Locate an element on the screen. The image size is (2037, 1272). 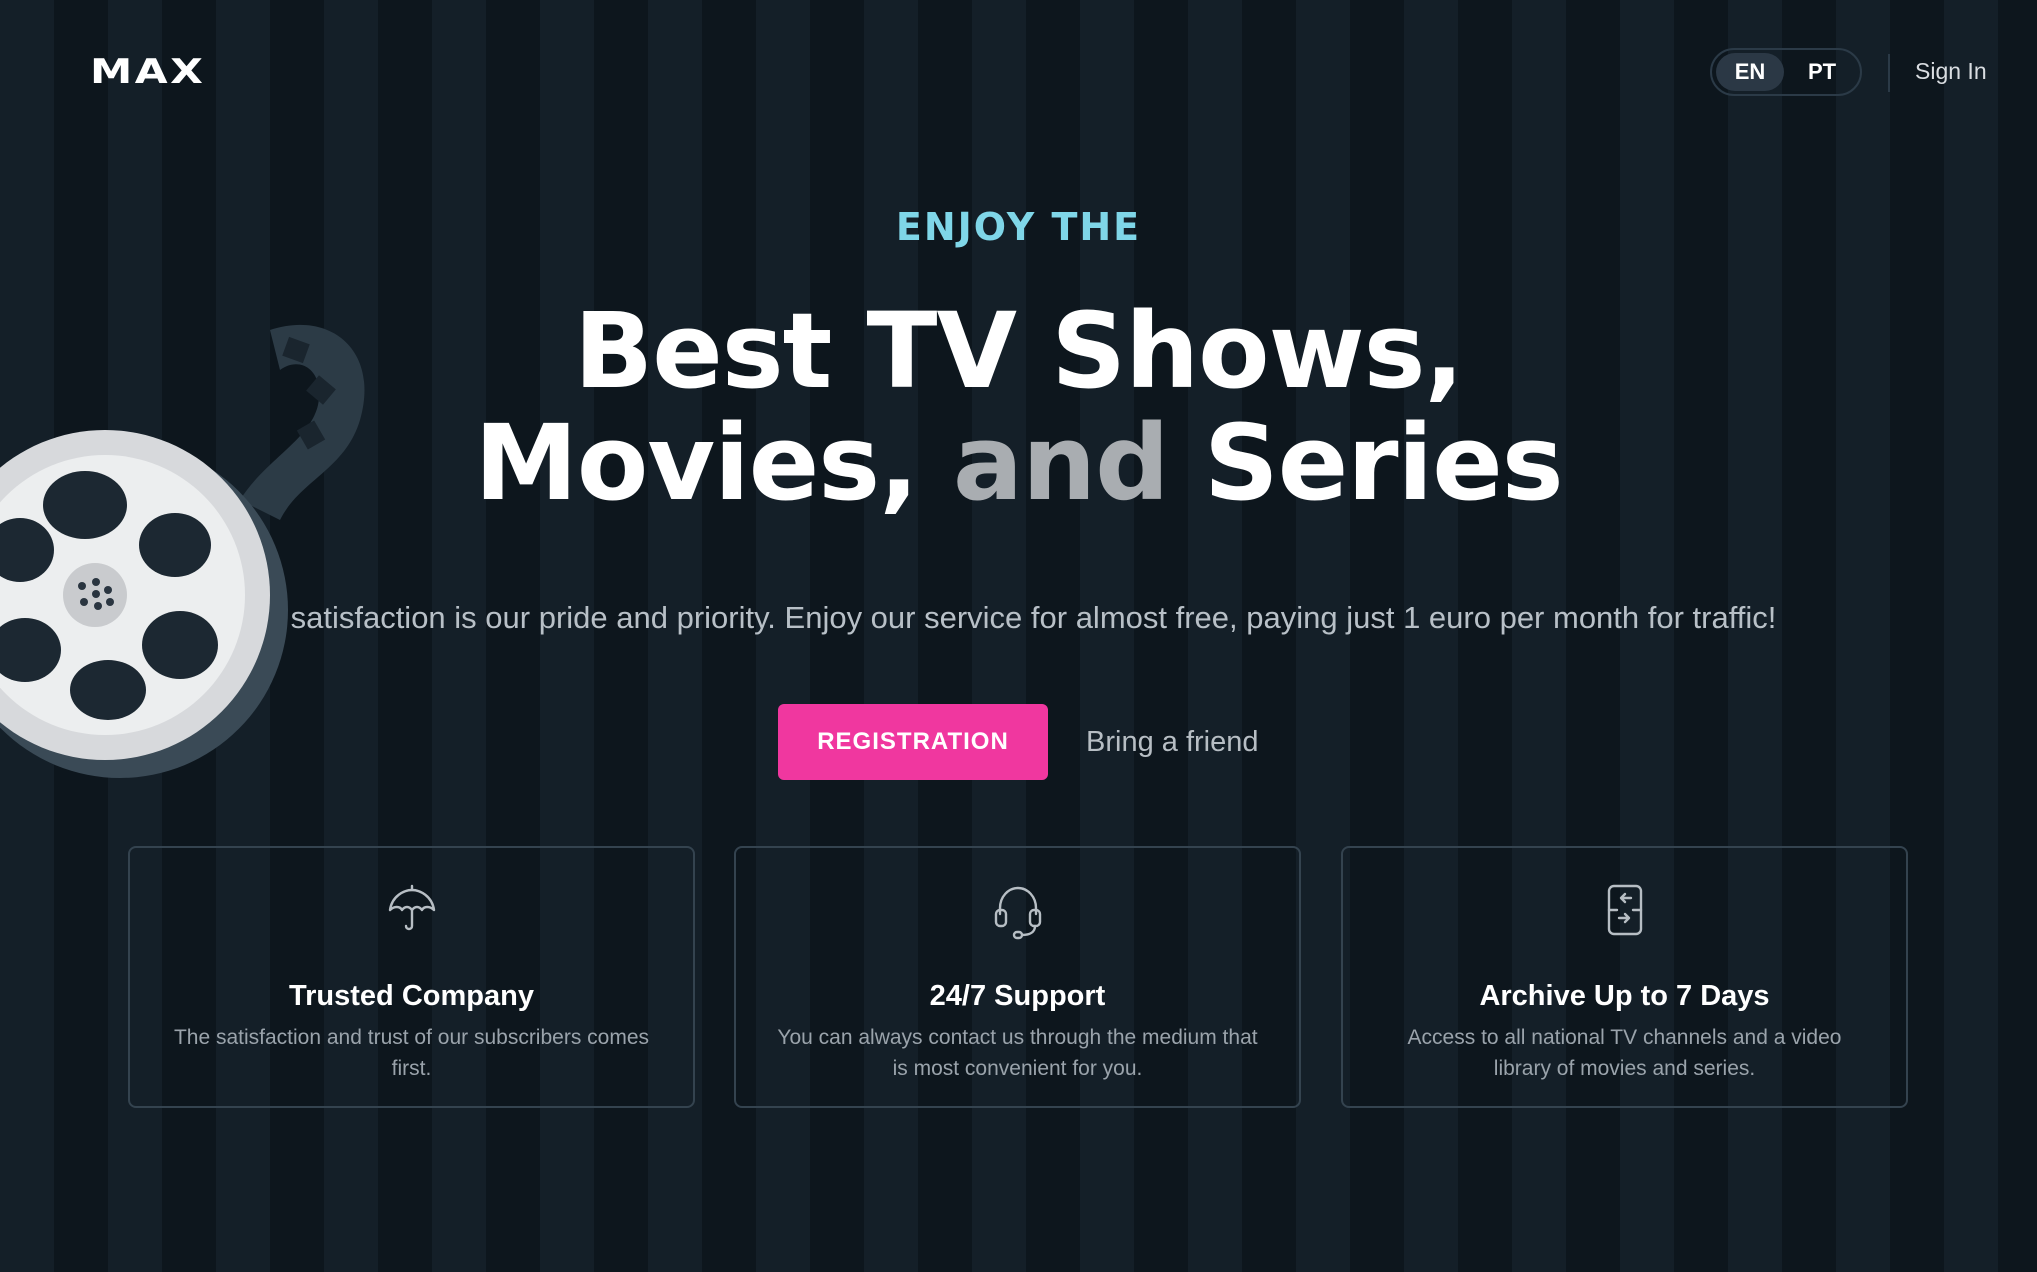
feature-title: 24/7 Support is located at coordinates (1017, 996).